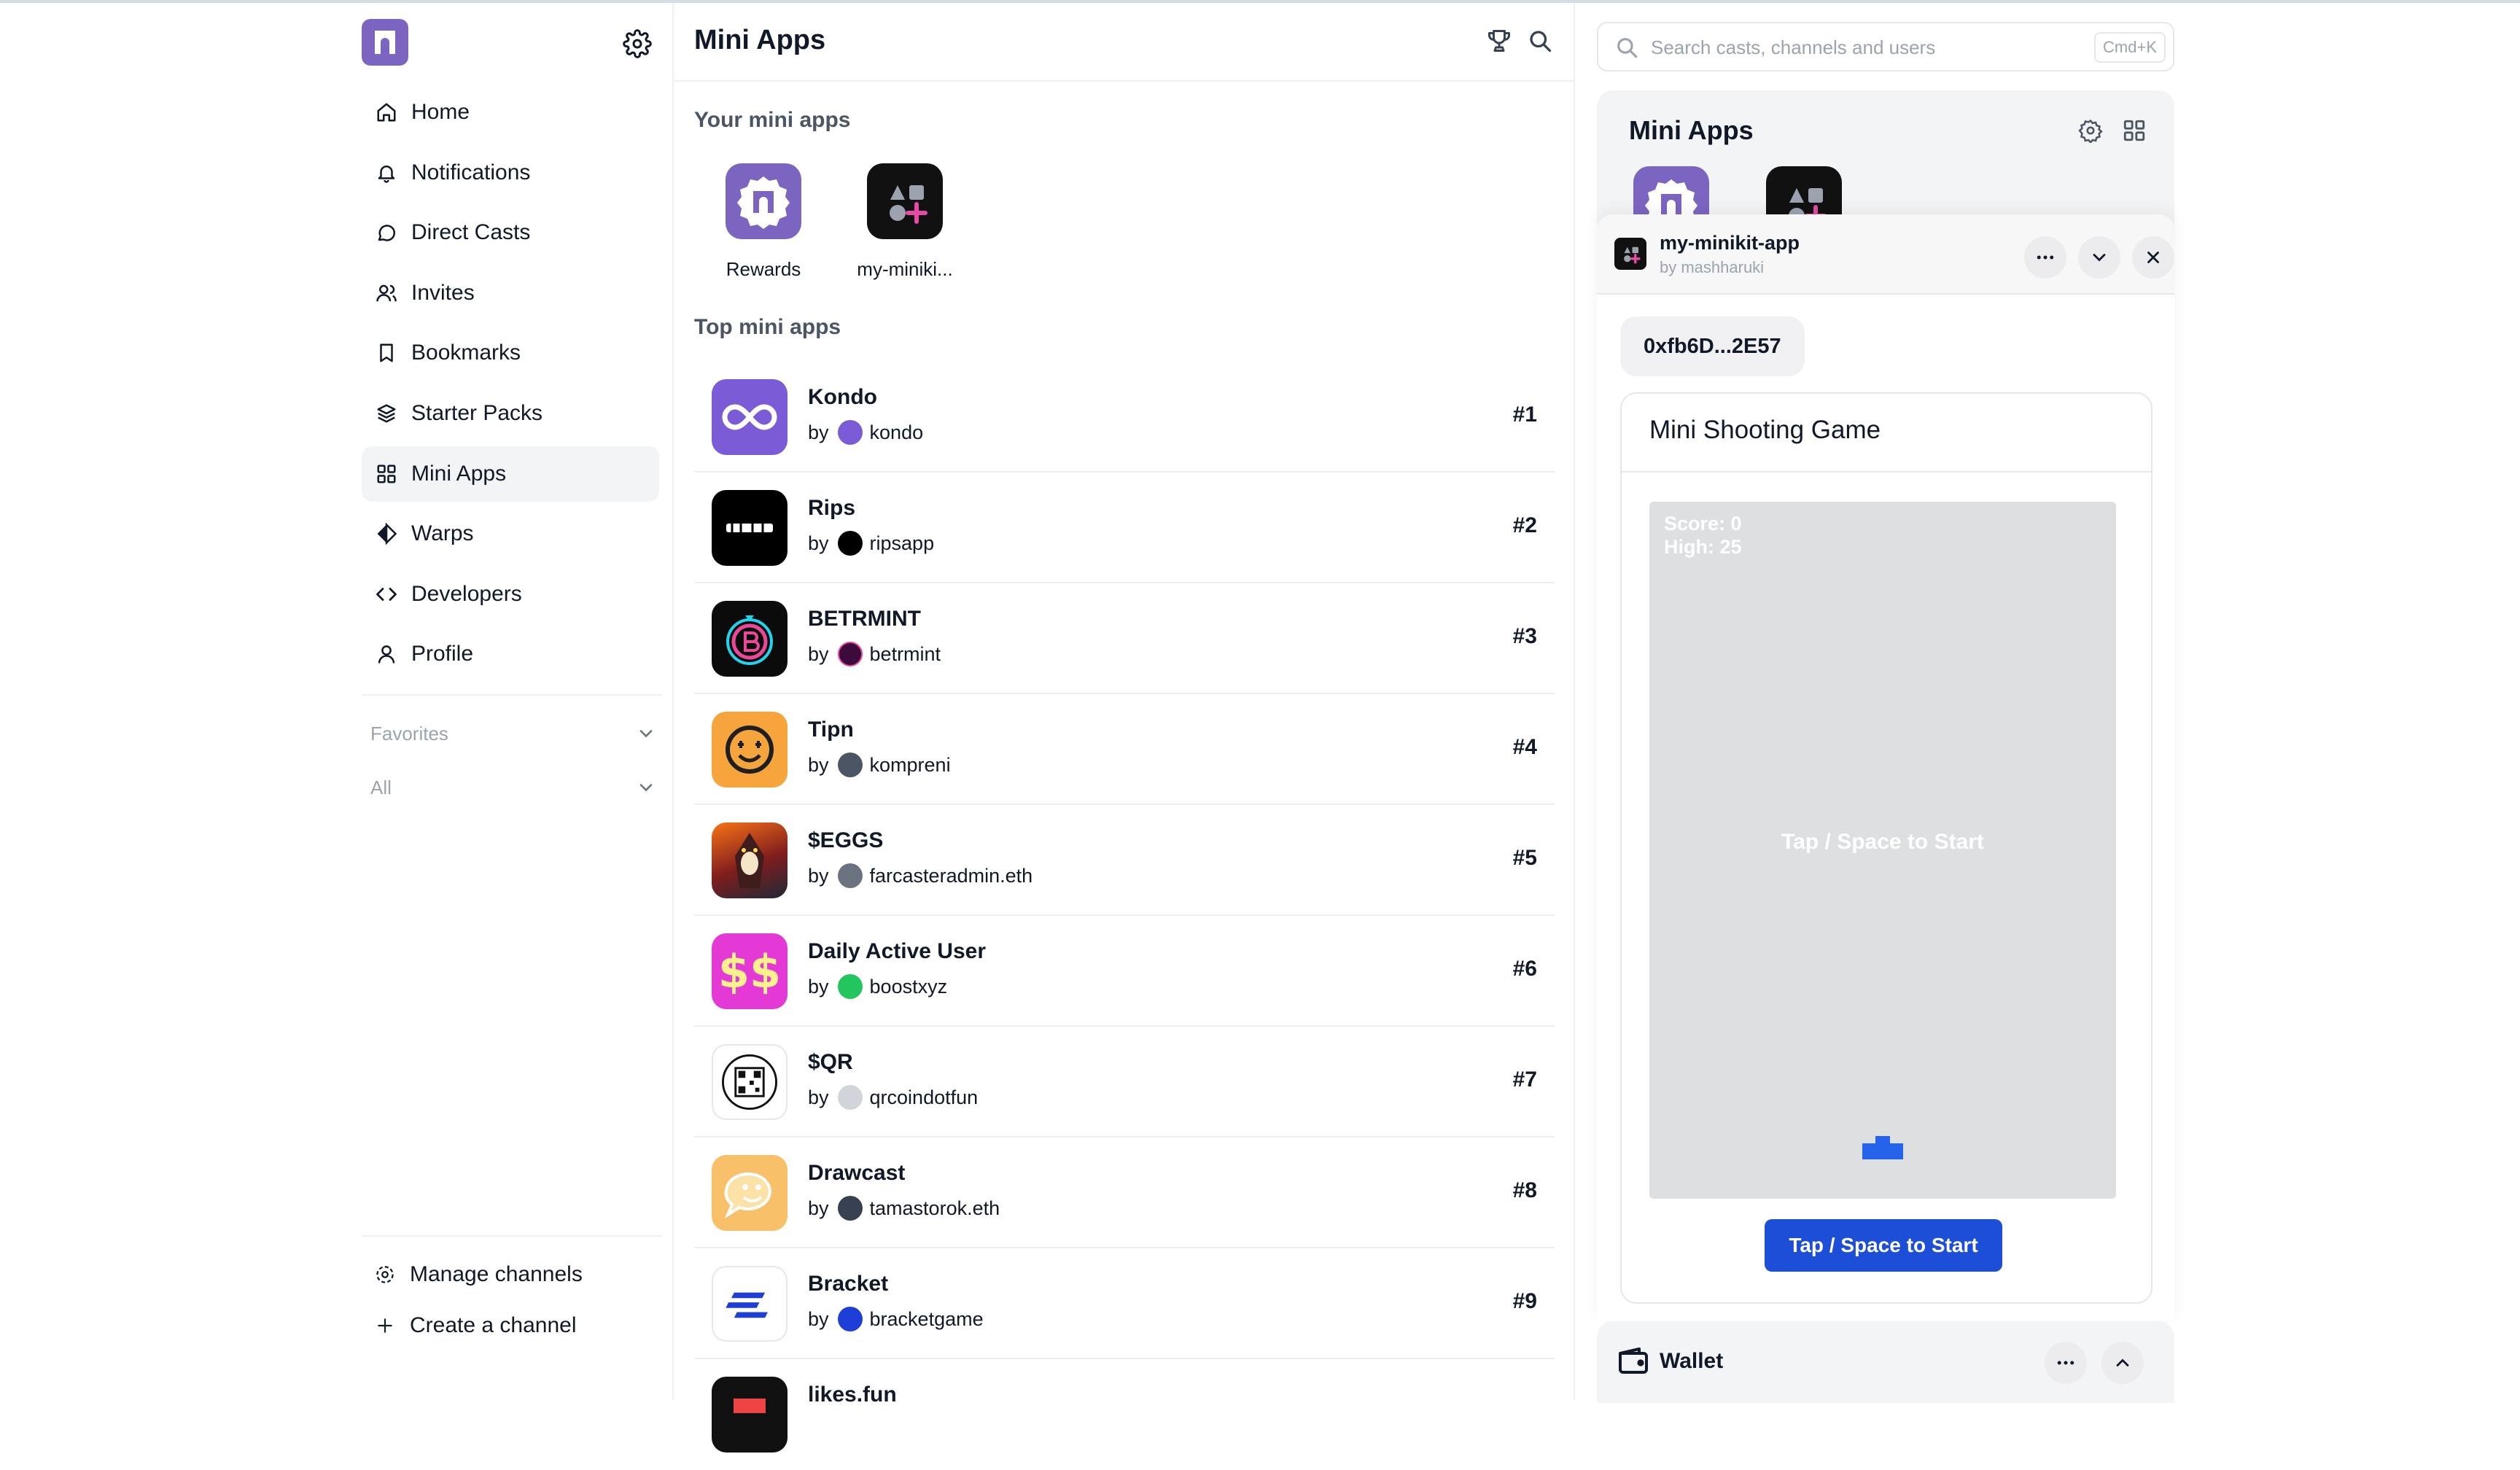 This screenshot has height=1470, width=2520. What do you see at coordinates (386, 232) in the screenshot?
I see `chat-icon` at bounding box center [386, 232].